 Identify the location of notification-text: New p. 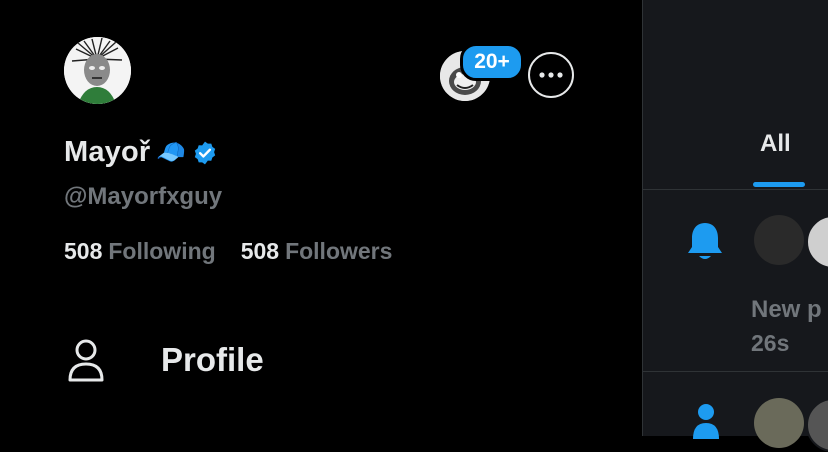
(786, 309).